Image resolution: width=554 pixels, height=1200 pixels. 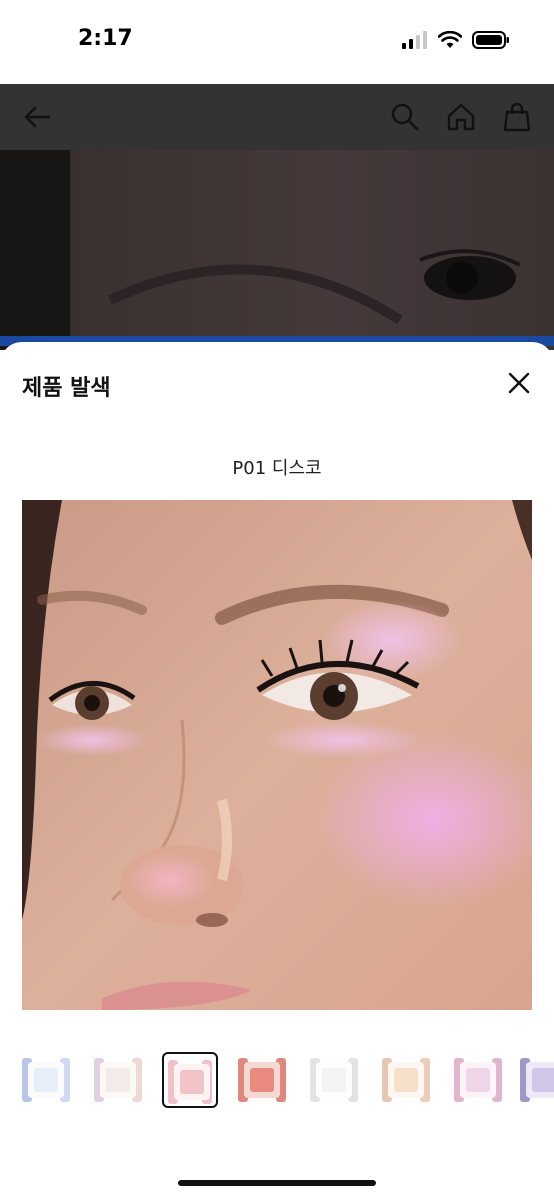 What do you see at coordinates (190, 1080) in the screenshot?
I see `shade-thumbnail-selected` at bounding box center [190, 1080].